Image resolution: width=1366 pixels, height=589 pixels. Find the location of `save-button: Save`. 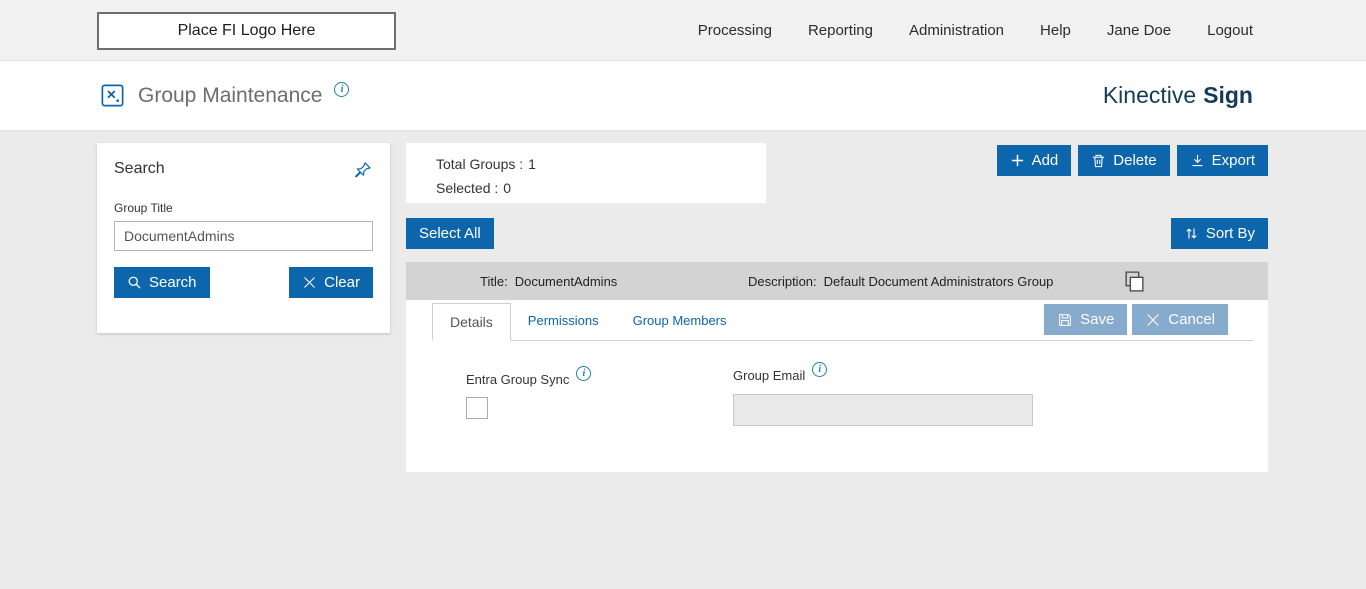

save-button: Save is located at coordinates (1086, 319).